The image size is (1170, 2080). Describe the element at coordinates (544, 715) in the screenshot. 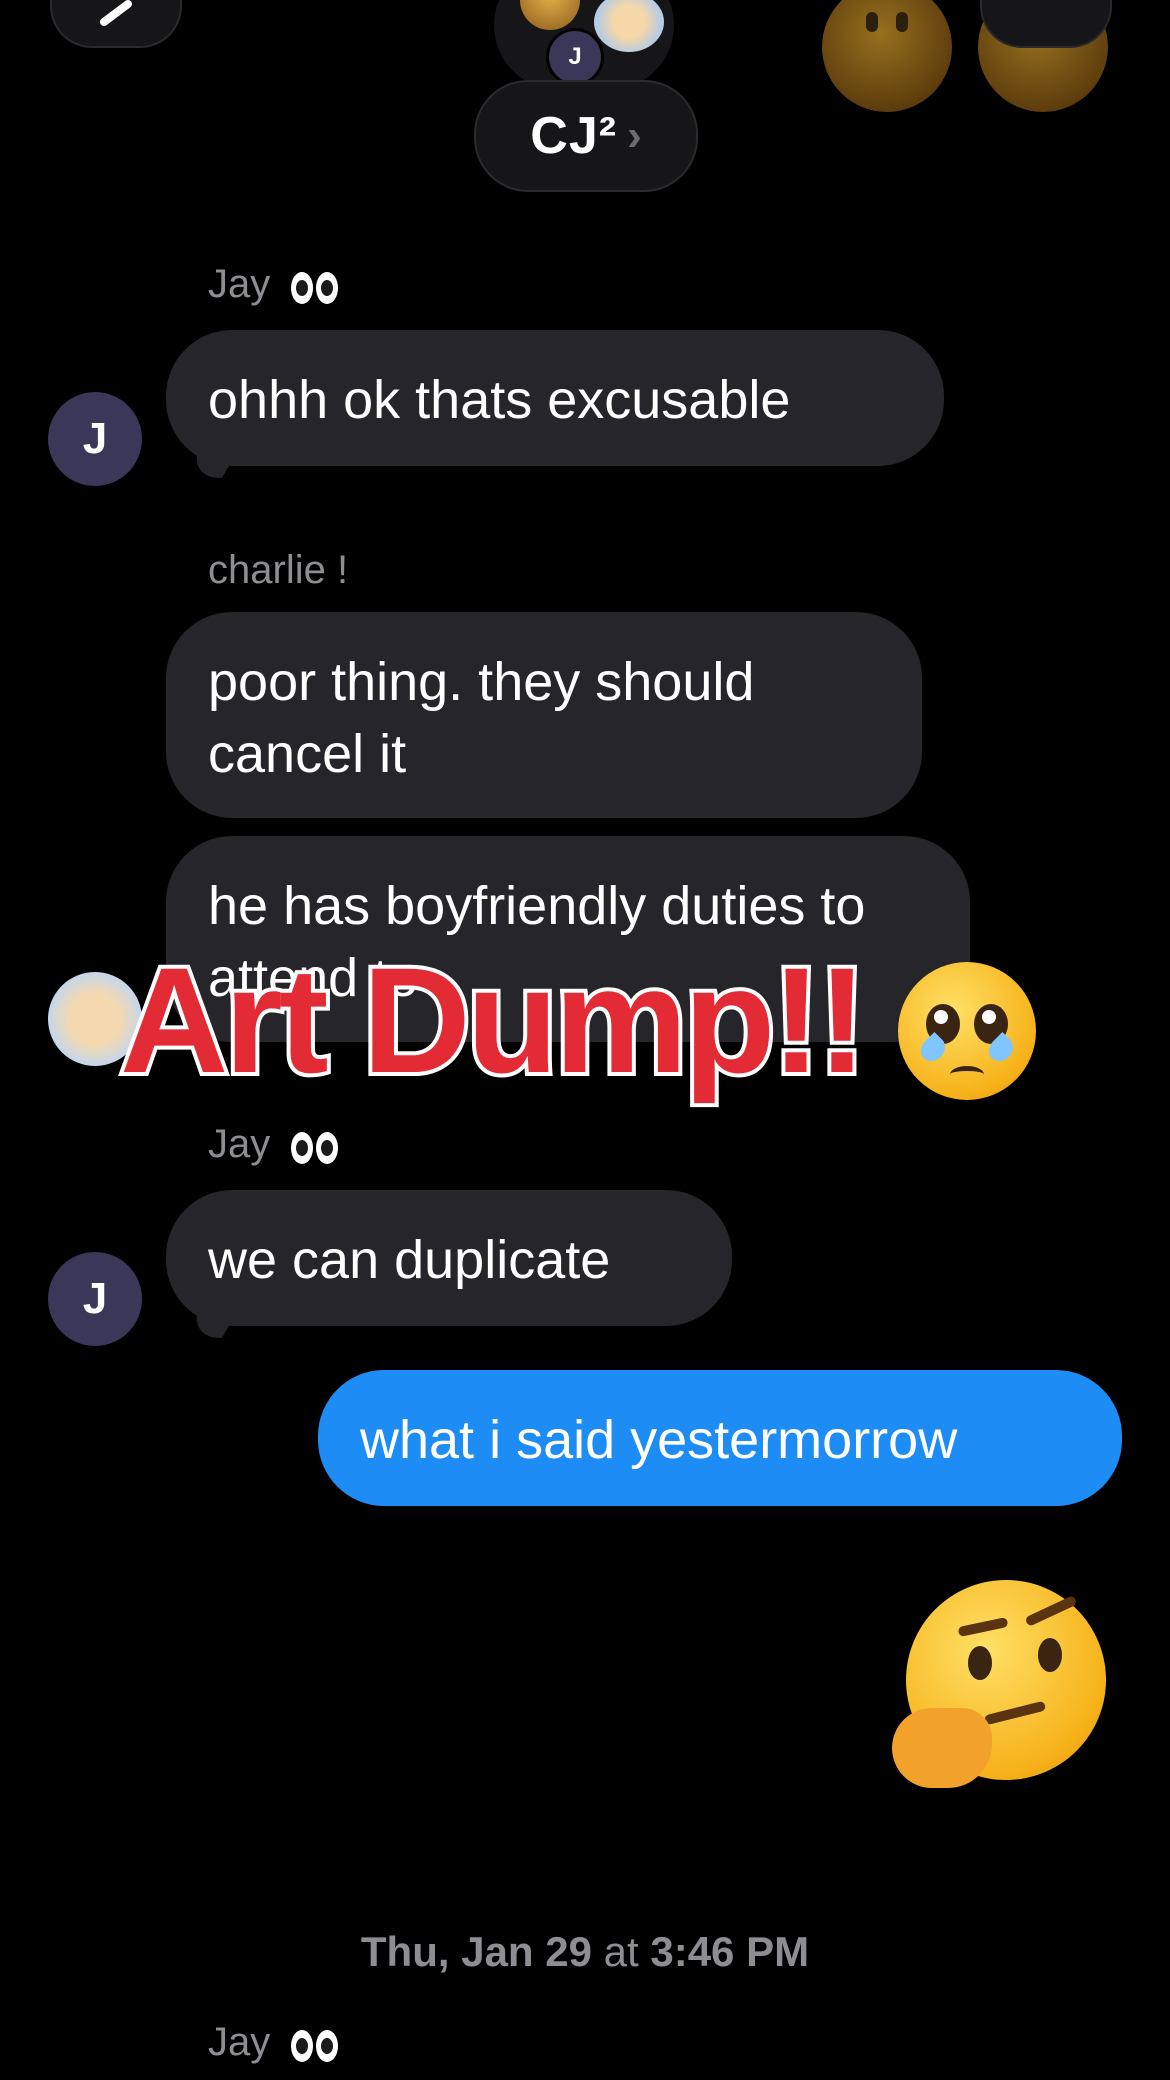

I see `message-bubble: poor thing. they should cancel it` at that location.